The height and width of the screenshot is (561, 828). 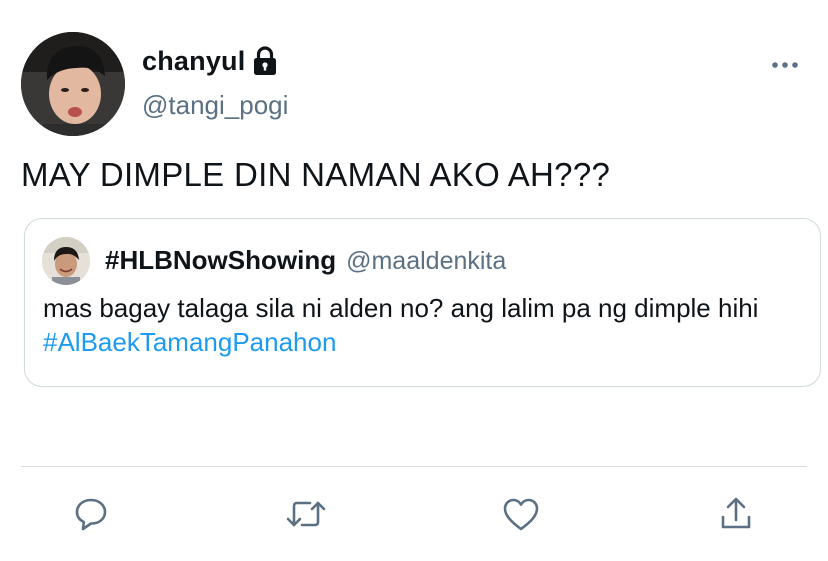 I want to click on quoted-tweet-header: #HLBNowShowing @maaldenkita, so click(x=305, y=260).